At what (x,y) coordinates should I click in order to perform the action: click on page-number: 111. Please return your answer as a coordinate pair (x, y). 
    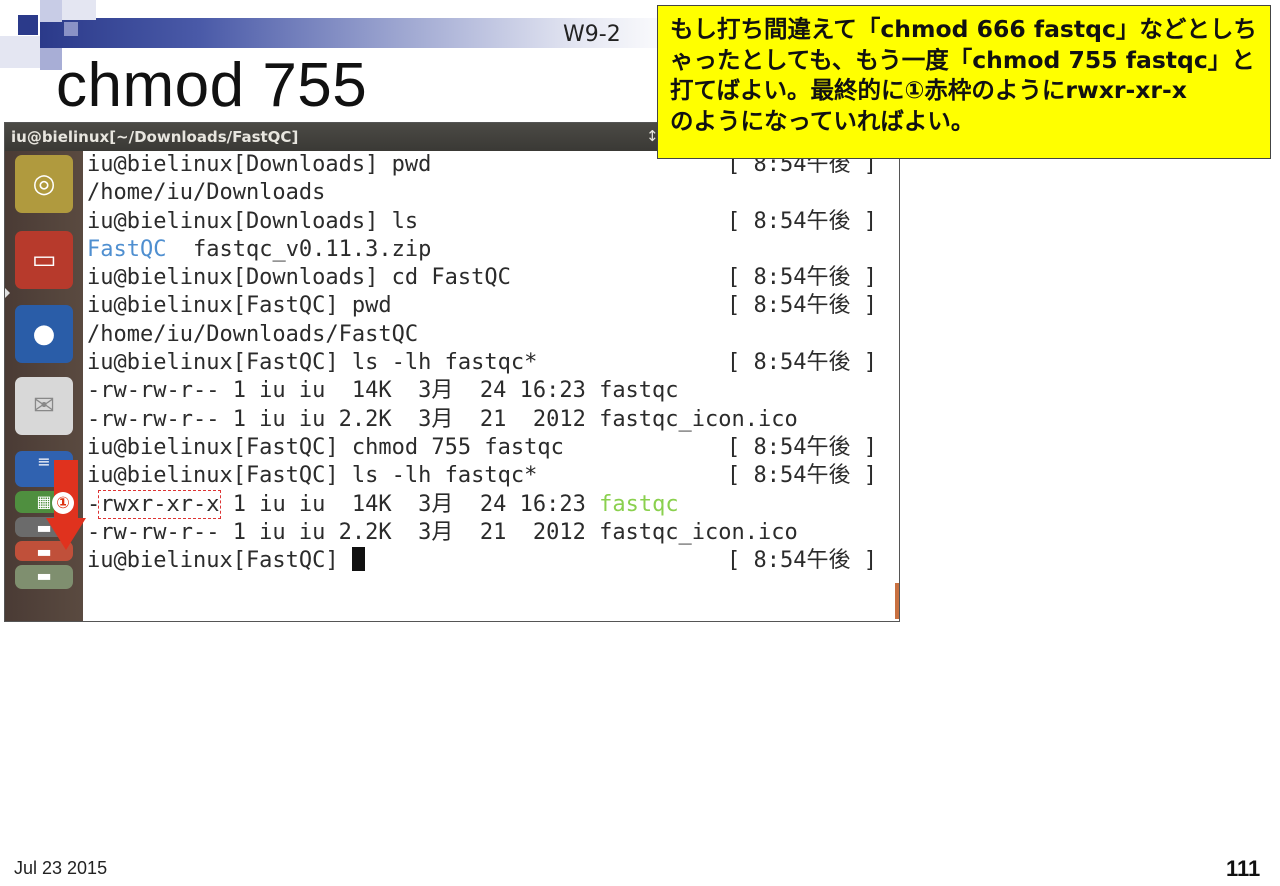
    Looking at the image, I should click on (1243, 868).